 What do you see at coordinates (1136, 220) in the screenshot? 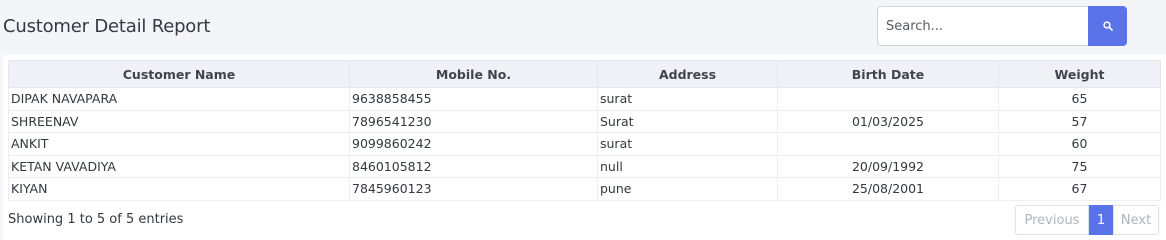
I see `next-page-button: Next` at bounding box center [1136, 220].